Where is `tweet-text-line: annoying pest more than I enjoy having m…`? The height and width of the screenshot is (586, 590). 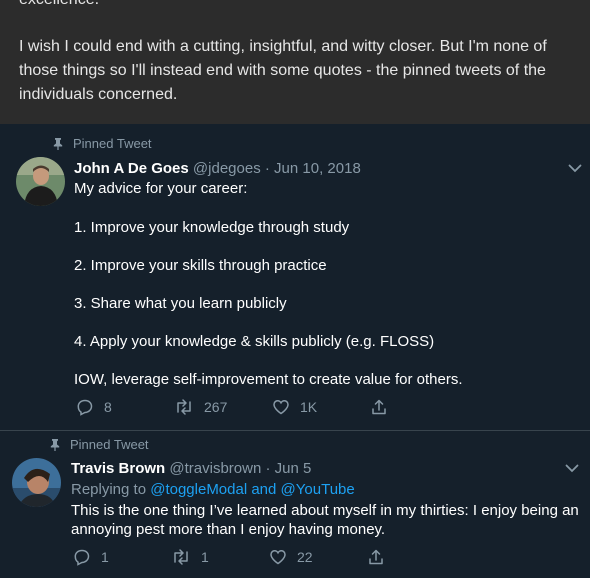
tweet-text-line: annoying pest more than I enjoy having m… is located at coordinates (228, 529).